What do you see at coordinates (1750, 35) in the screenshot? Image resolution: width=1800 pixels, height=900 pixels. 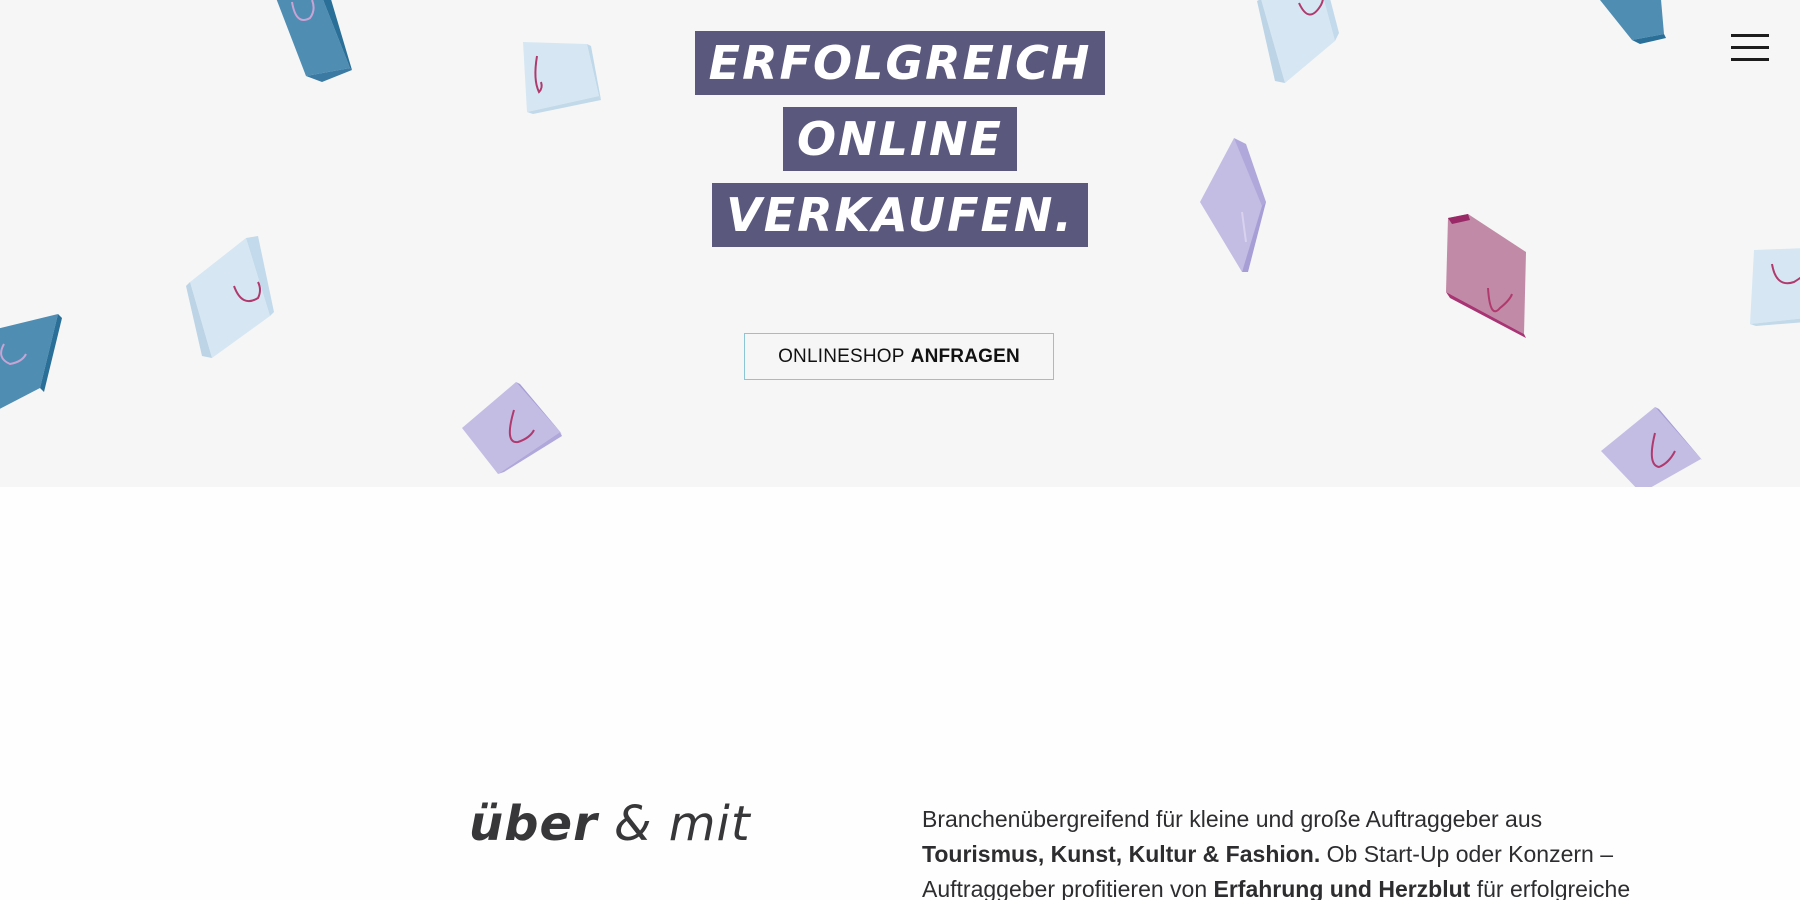 I see `menu-bar-top` at bounding box center [1750, 35].